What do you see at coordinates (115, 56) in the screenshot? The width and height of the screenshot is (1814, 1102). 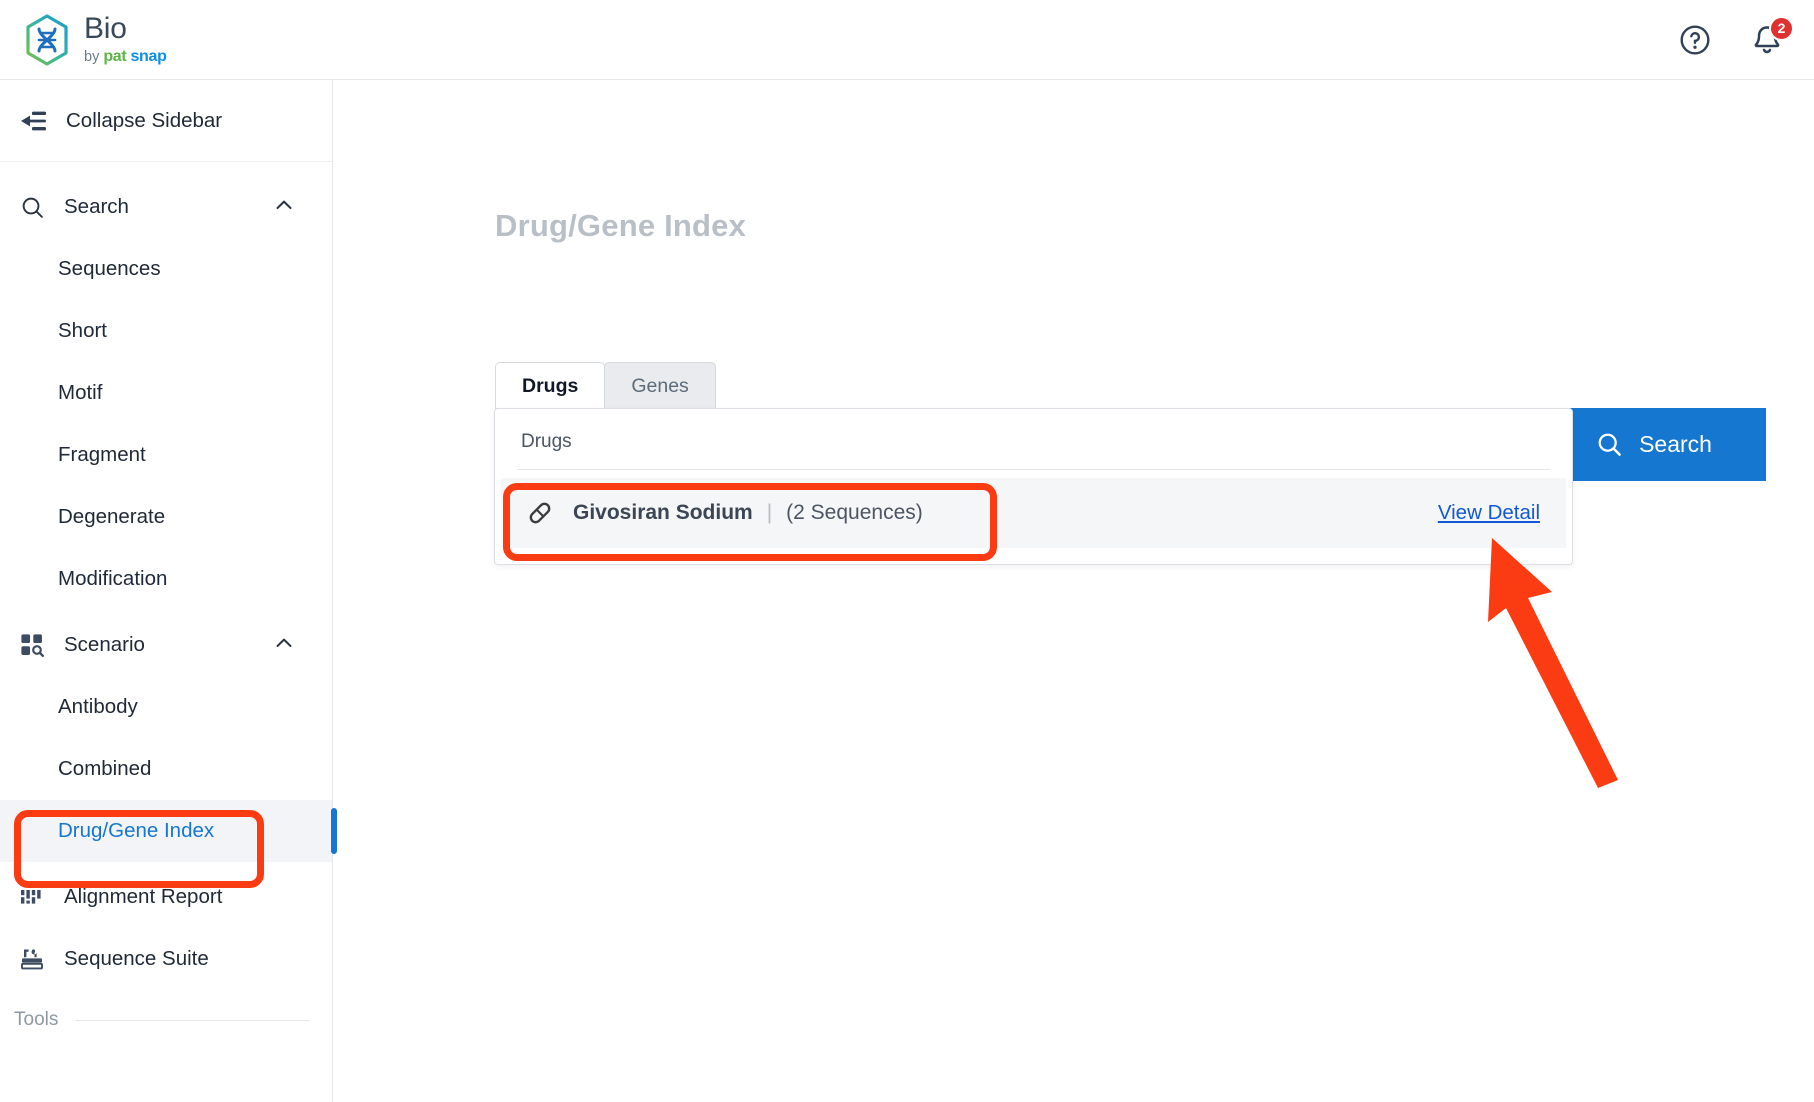 I see `brand-patsnap-part1: pat` at bounding box center [115, 56].